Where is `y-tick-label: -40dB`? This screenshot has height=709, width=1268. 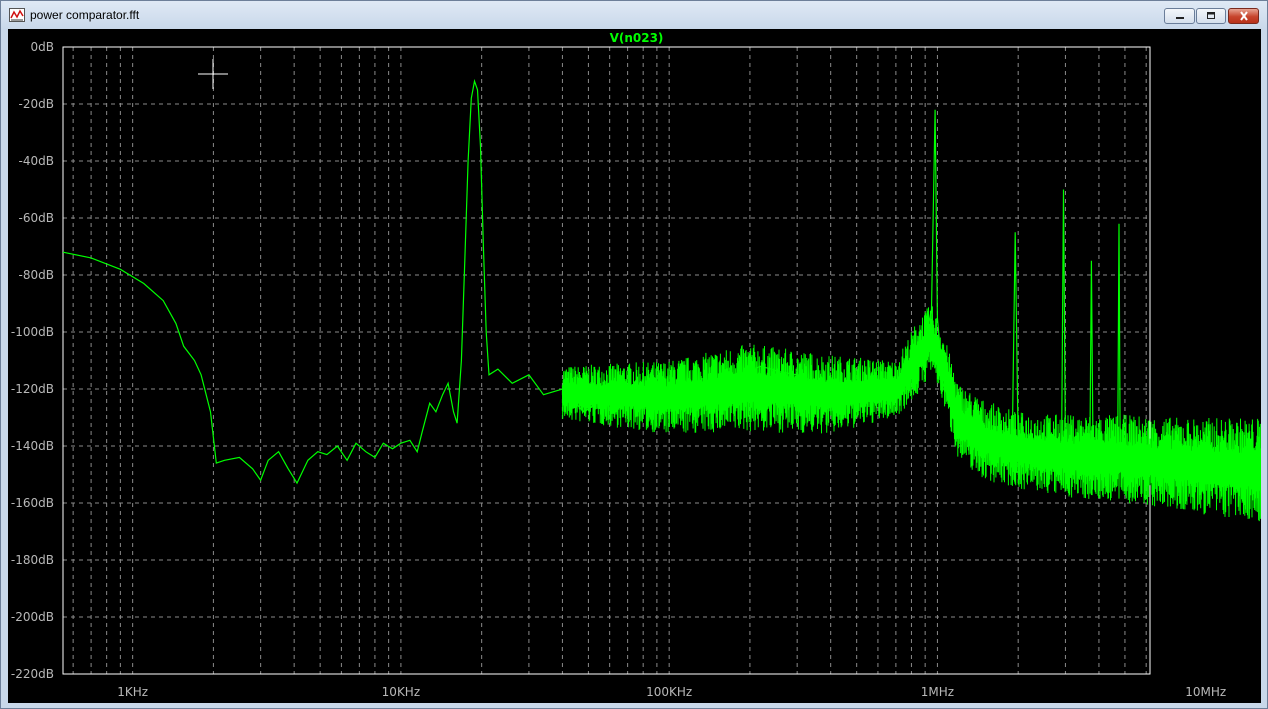
y-tick-label: -40dB is located at coordinates (36, 161).